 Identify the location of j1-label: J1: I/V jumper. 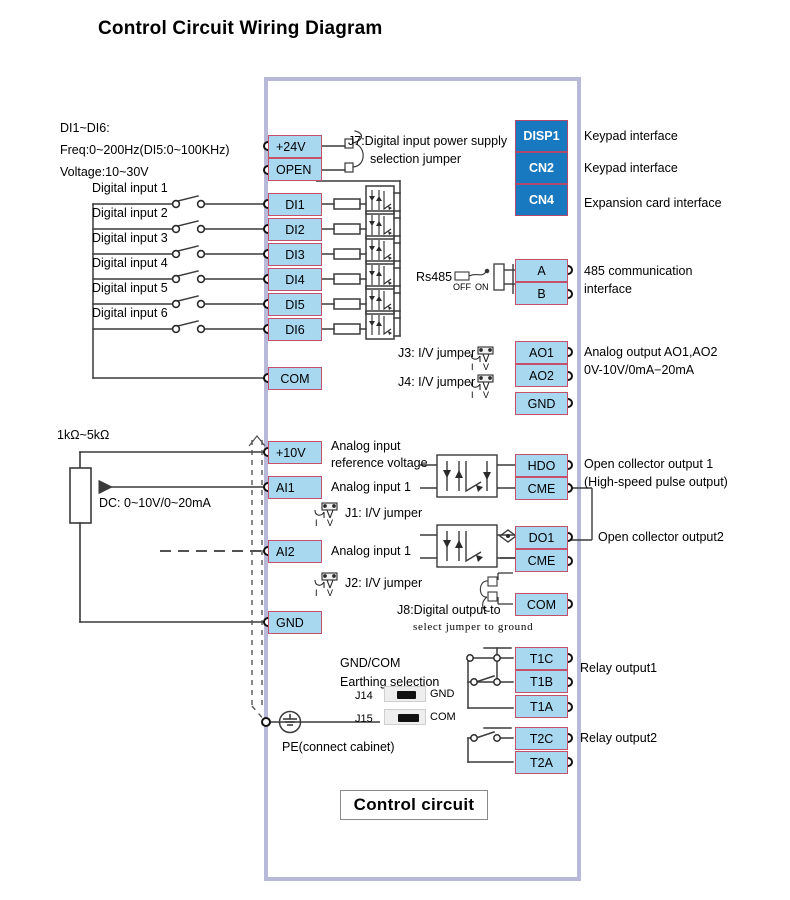
(384, 513).